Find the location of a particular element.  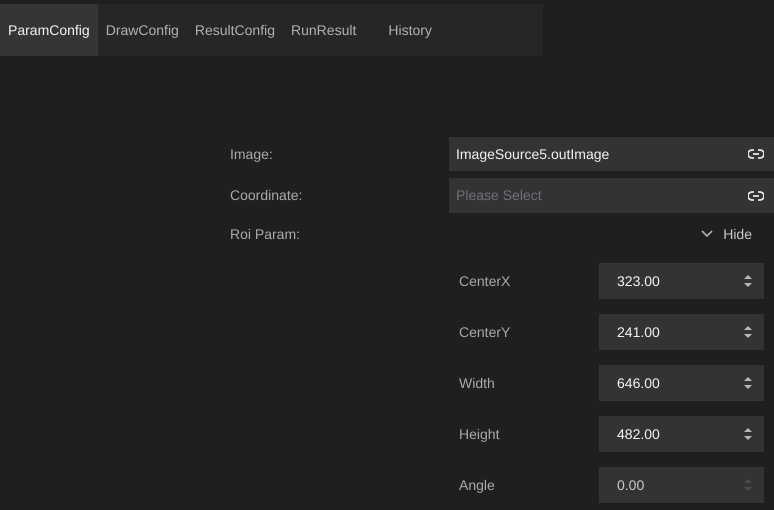

field-label: CenterY is located at coordinates (485, 332).